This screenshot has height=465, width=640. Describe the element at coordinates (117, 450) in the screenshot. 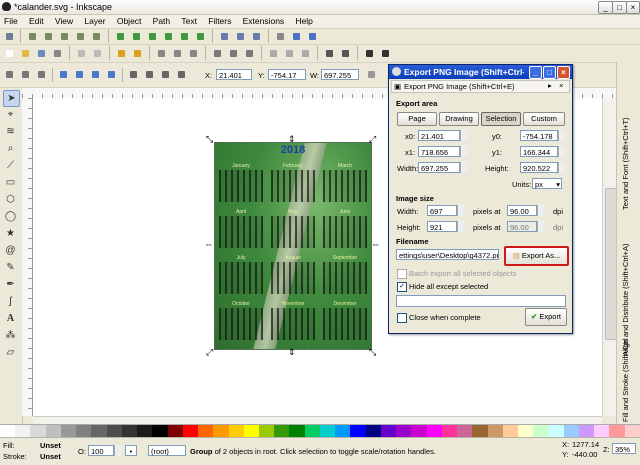

I see `opacity-spinner` at that location.